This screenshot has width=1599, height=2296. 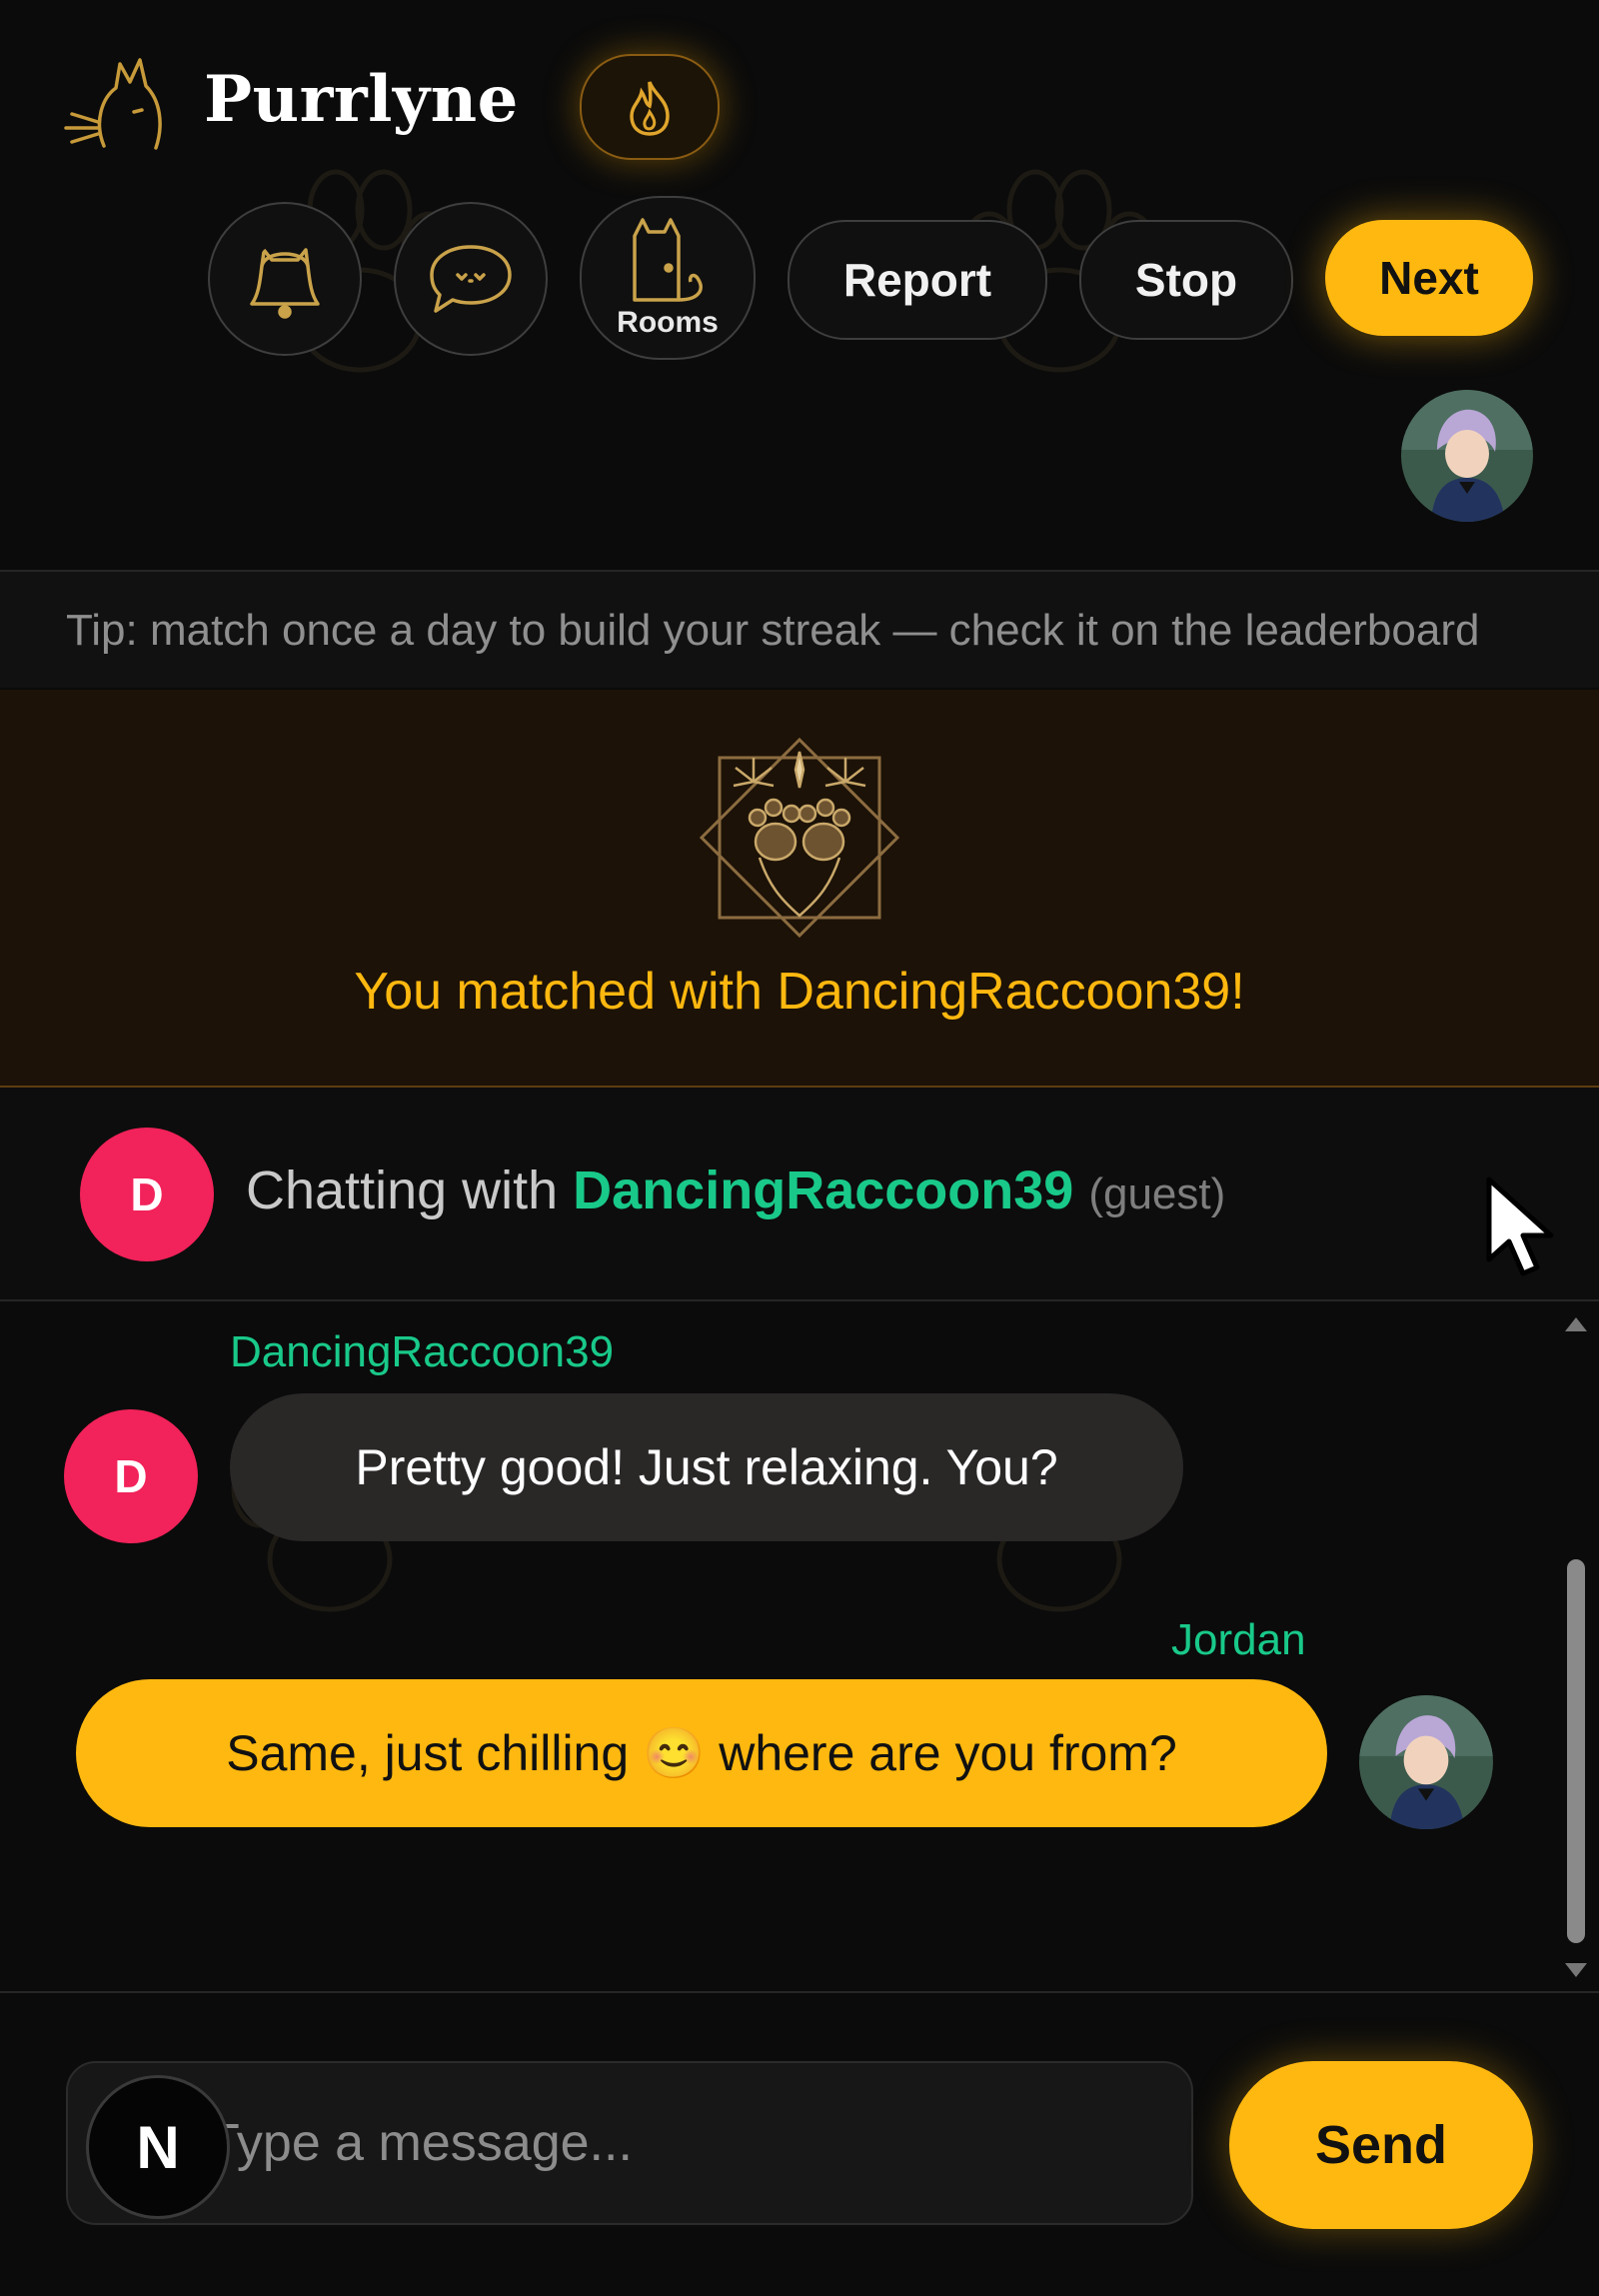 What do you see at coordinates (823, 1190) in the screenshot?
I see `partner-name: DancingRaccoon39` at bounding box center [823, 1190].